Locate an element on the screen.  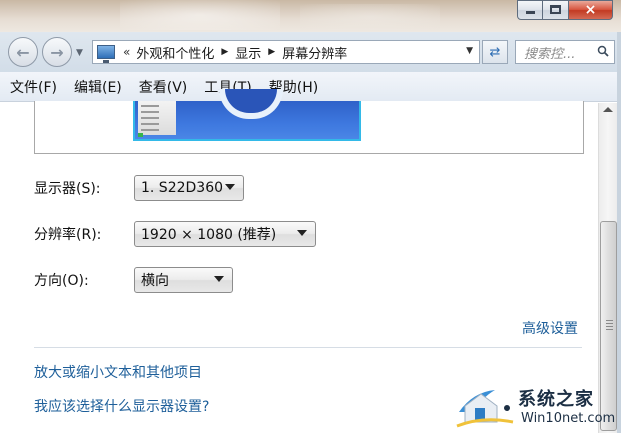
maximize-icon is located at coordinates (555, 9).